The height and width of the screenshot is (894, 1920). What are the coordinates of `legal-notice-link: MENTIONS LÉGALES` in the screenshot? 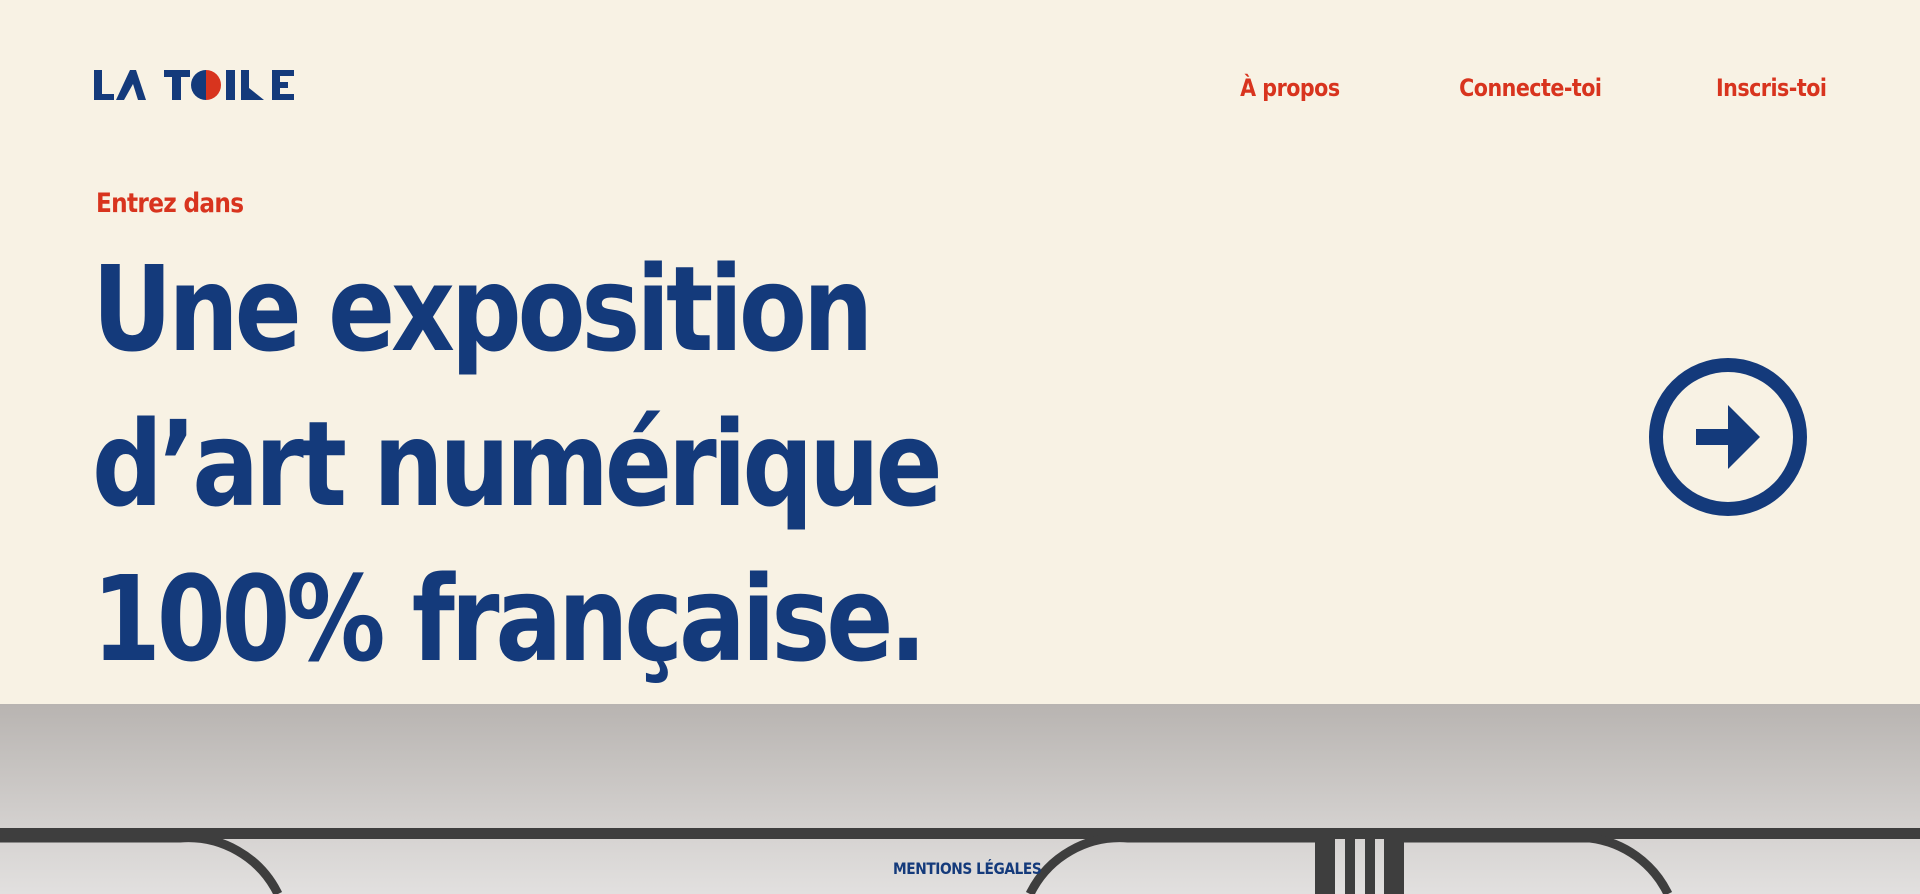 It's located at (967, 868).